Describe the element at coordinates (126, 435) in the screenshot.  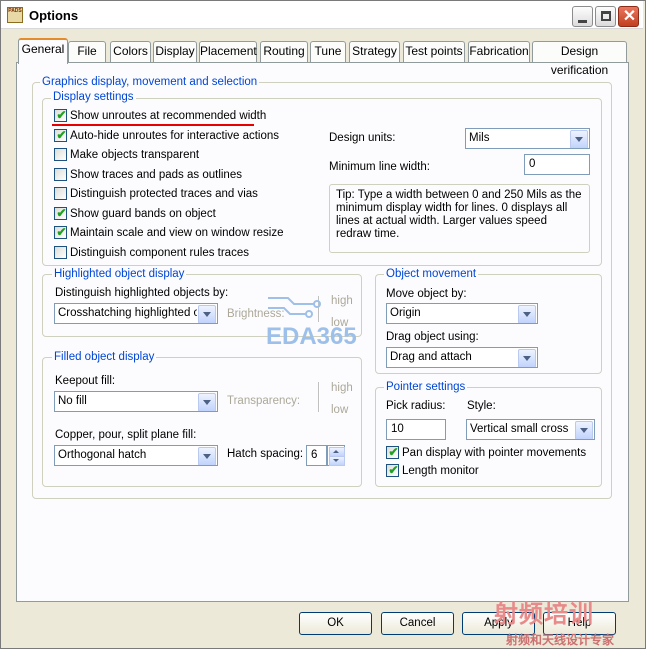
I see `copper-fill-label: Copper, pour, split plane fill:` at that location.